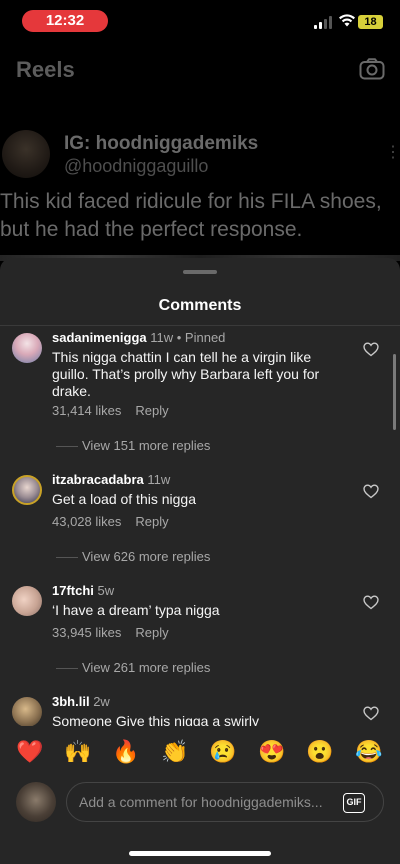 The width and height of the screenshot is (400, 864). Describe the element at coordinates (200, 272) in the screenshot. I see `sheet-drag-handle` at that location.